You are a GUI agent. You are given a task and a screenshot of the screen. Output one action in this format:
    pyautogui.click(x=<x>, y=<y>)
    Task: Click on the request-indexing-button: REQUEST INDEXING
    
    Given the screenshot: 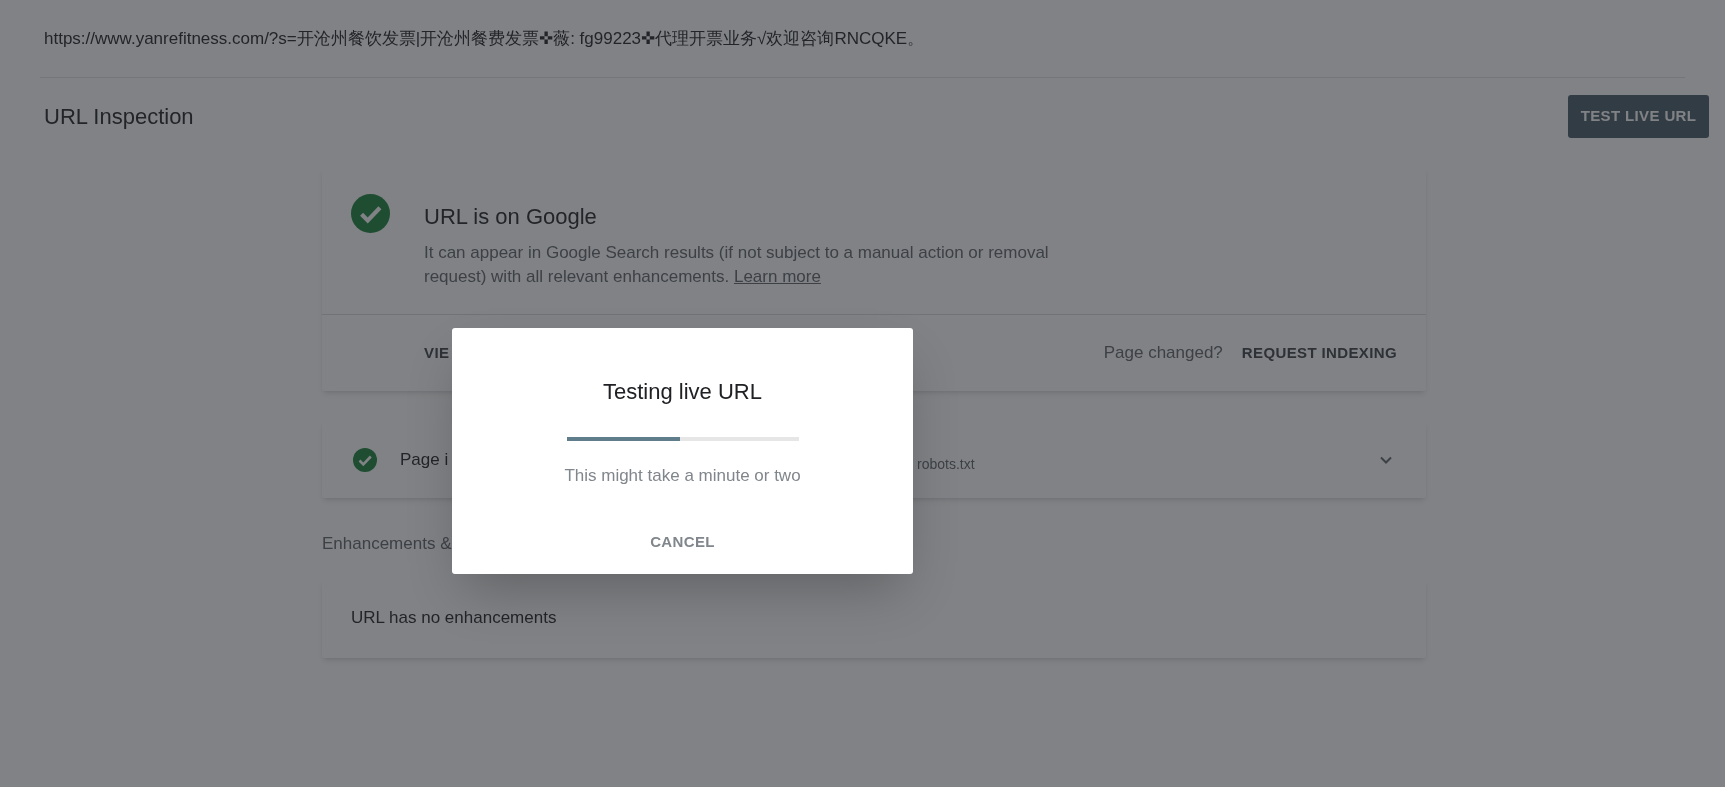 What is the action you would take?
    pyautogui.click(x=1319, y=353)
    